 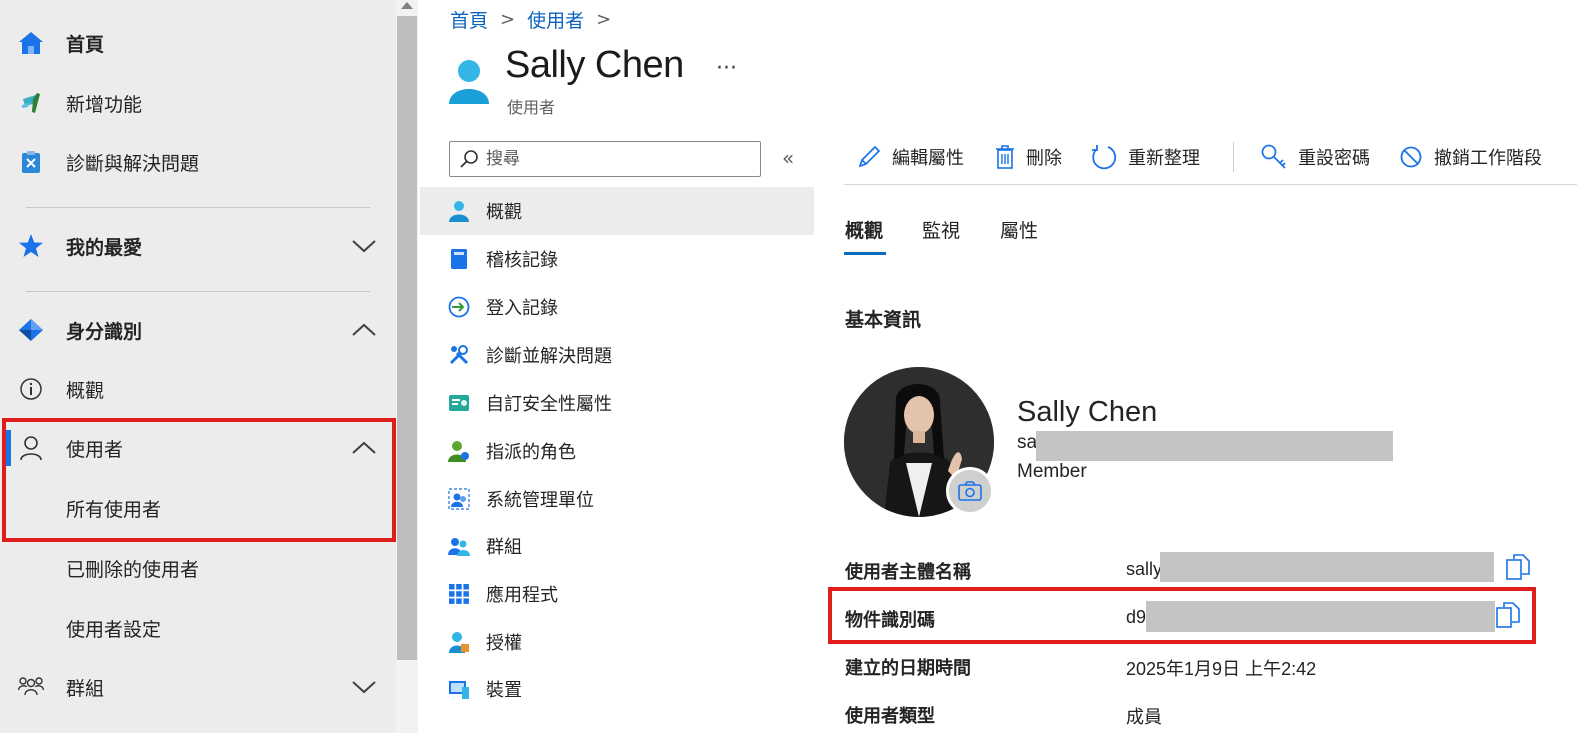 I want to click on star-icon, so click(x=31, y=246).